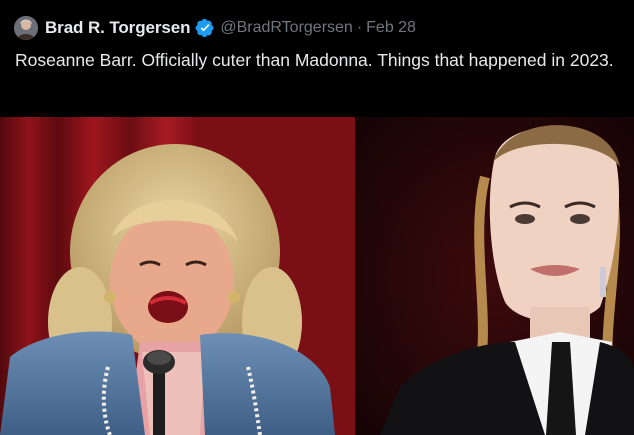 Image resolution: width=634 pixels, height=435 pixels. What do you see at coordinates (391, 28) in the screenshot?
I see `tweet-date: Feb 28` at bounding box center [391, 28].